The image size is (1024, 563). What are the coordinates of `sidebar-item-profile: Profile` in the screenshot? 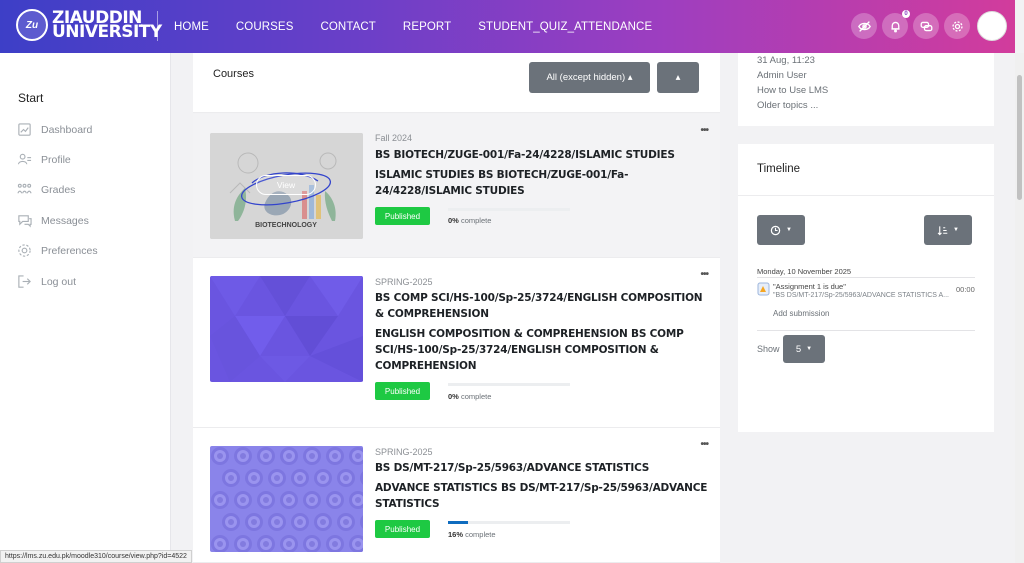 It's located at (44, 159).